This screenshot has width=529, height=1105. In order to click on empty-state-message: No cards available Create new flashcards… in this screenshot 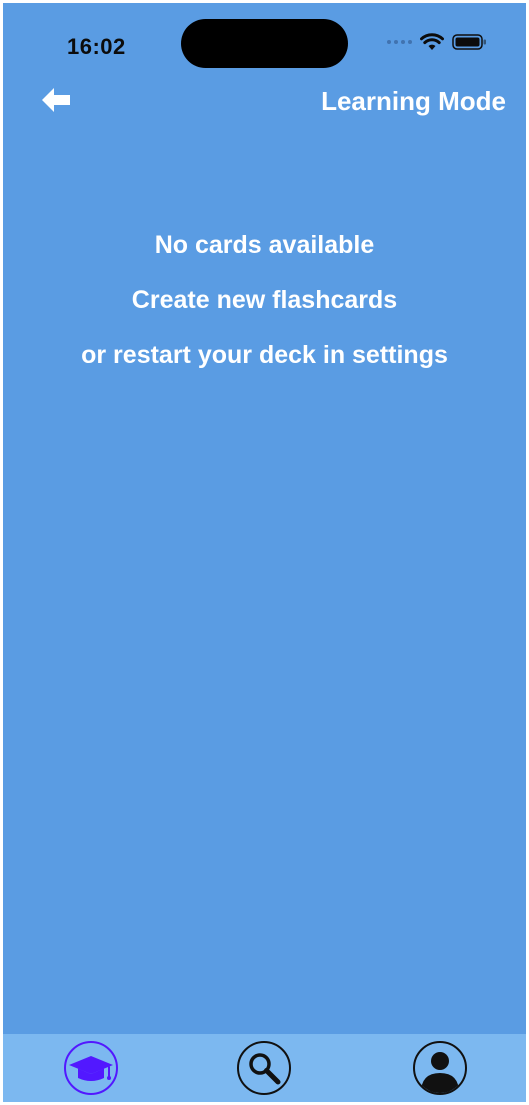, I will do `click(264, 310)`.